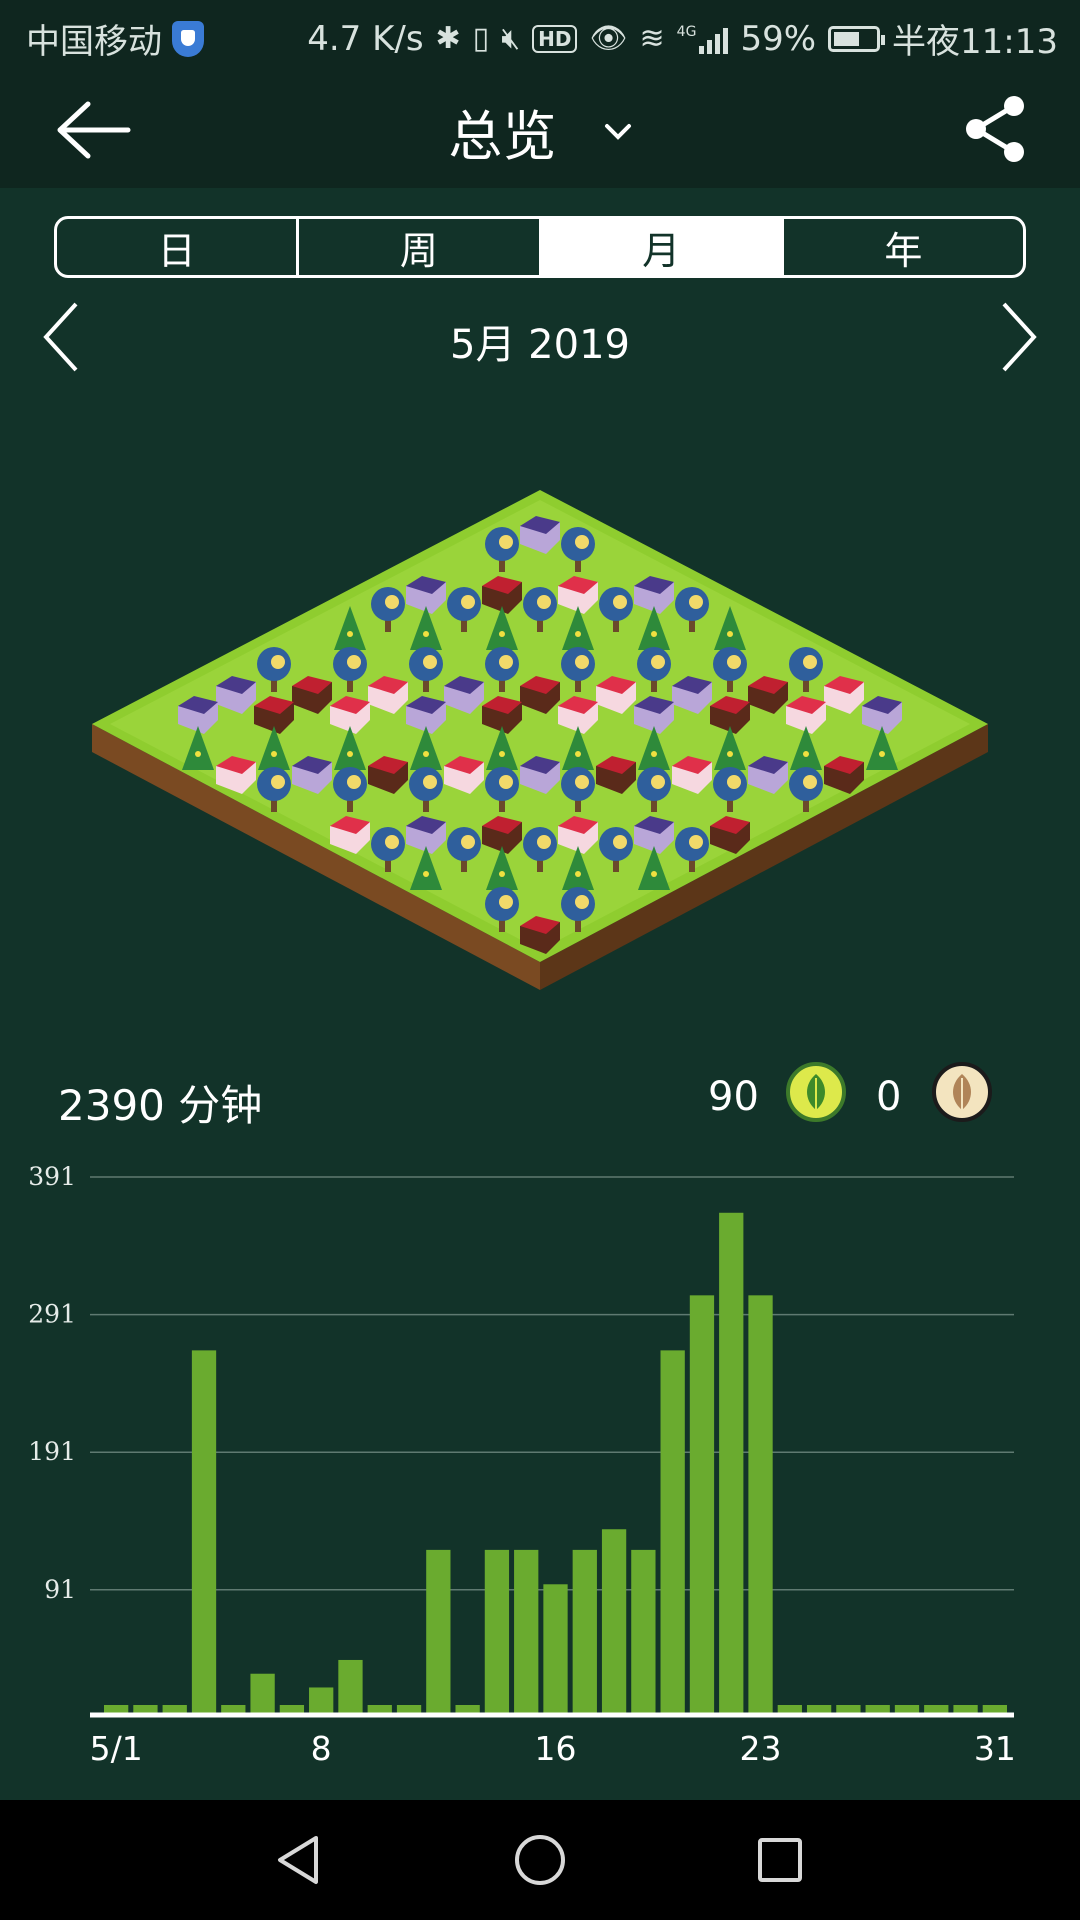 The height and width of the screenshot is (1920, 1080). What do you see at coordinates (816, 1092) in the screenshot?
I see `healthy-leaf-icon` at bounding box center [816, 1092].